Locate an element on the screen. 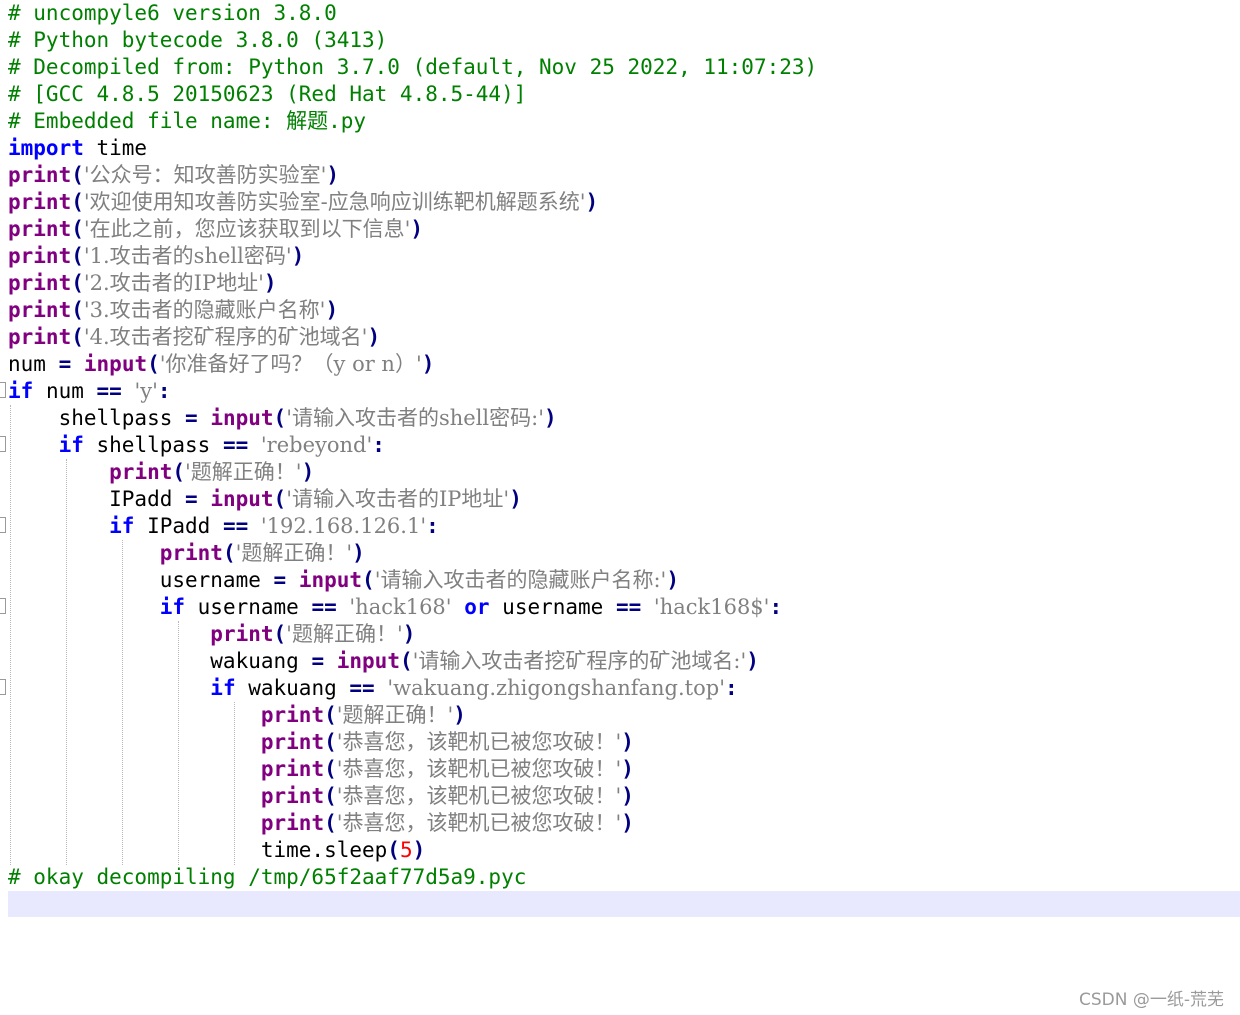 This screenshot has width=1240, height=1015. current-line-highlight is located at coordinates (624, 904).